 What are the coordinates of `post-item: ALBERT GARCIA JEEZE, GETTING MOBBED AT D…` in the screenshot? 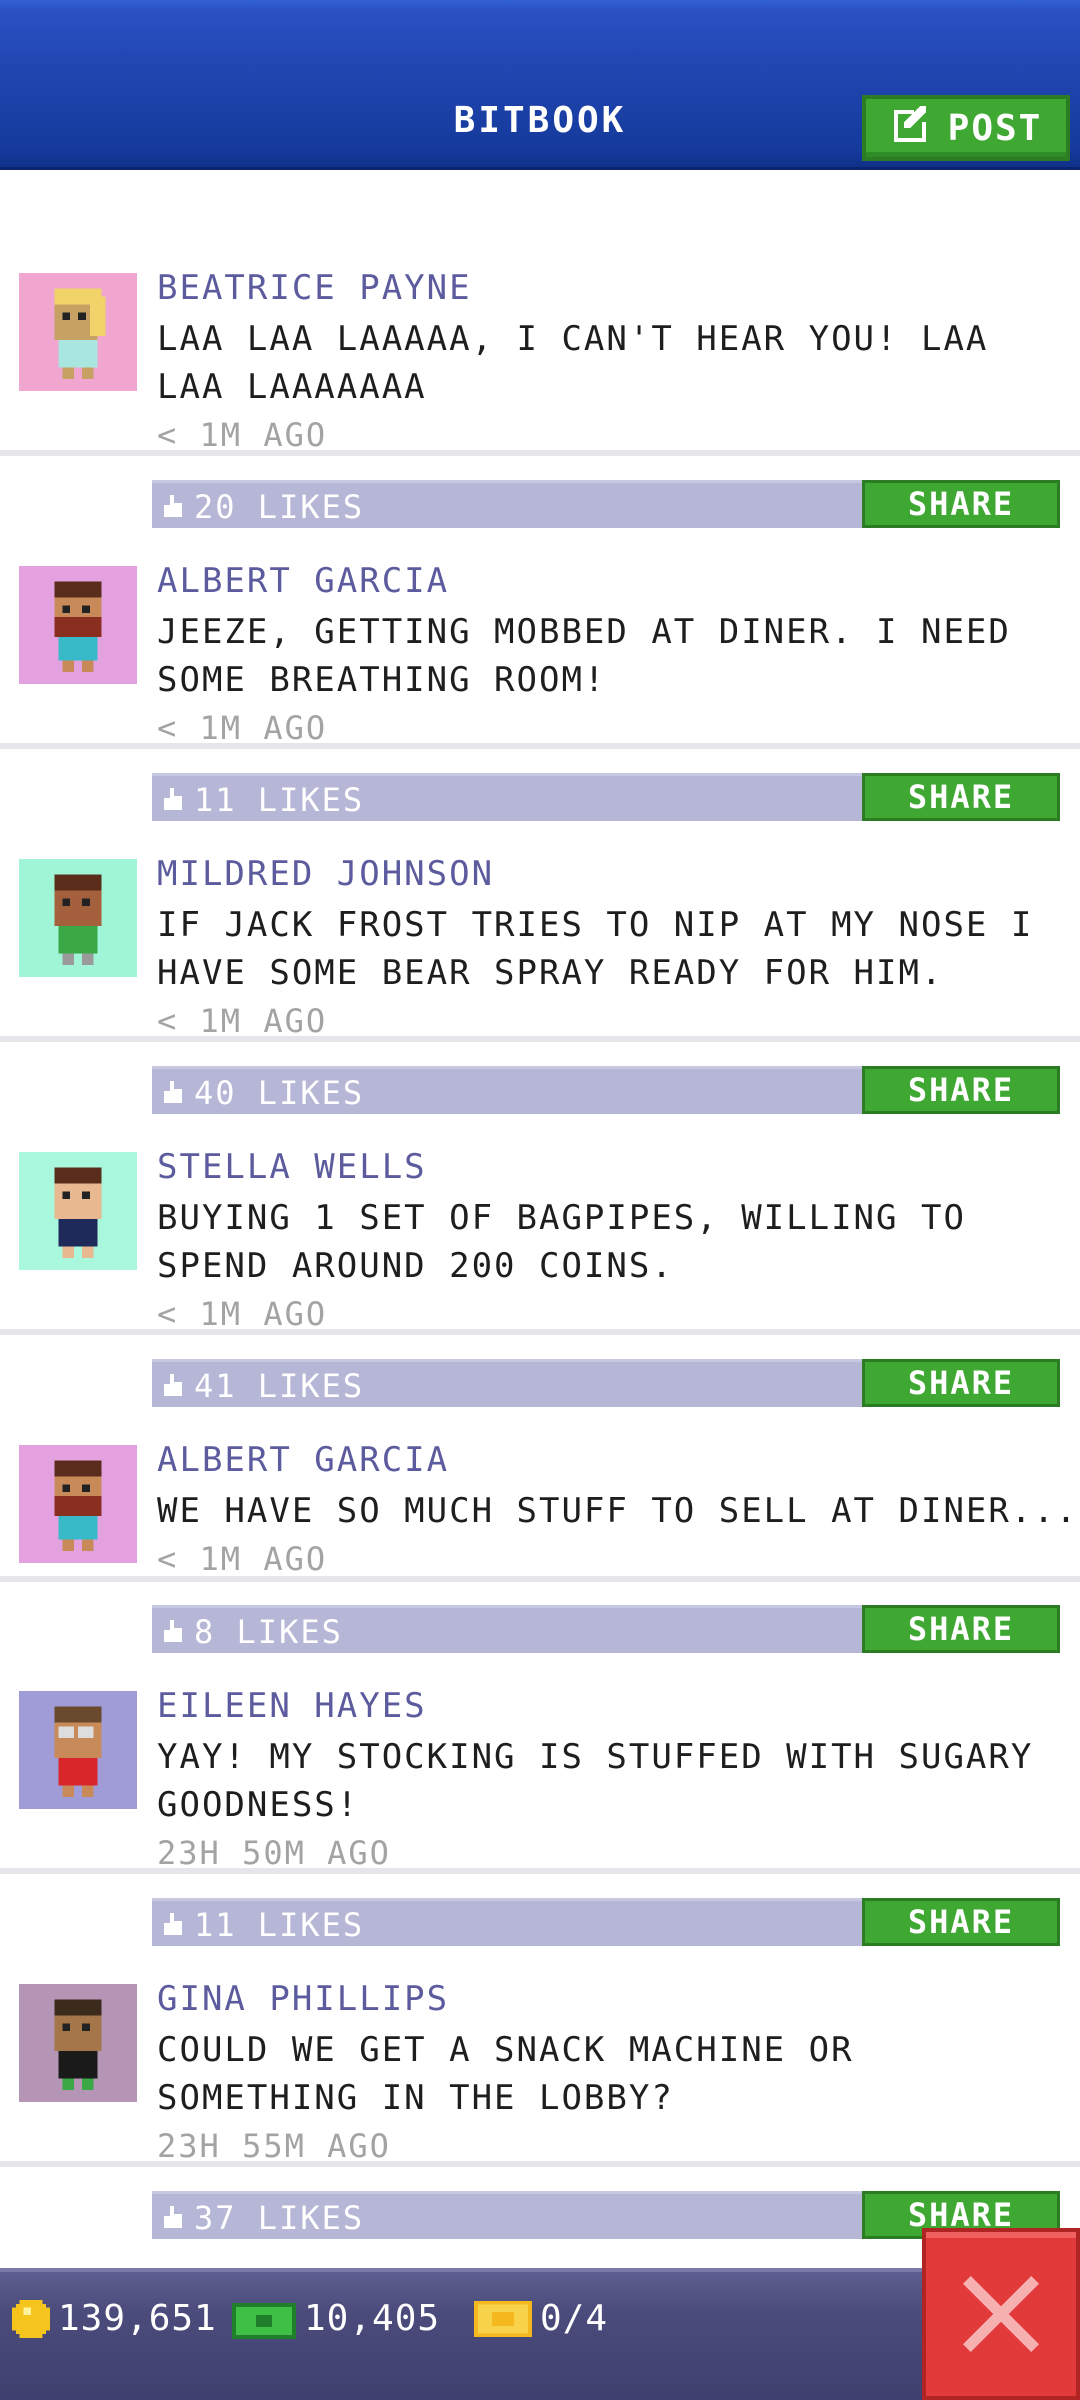 It's located at (540, 642).